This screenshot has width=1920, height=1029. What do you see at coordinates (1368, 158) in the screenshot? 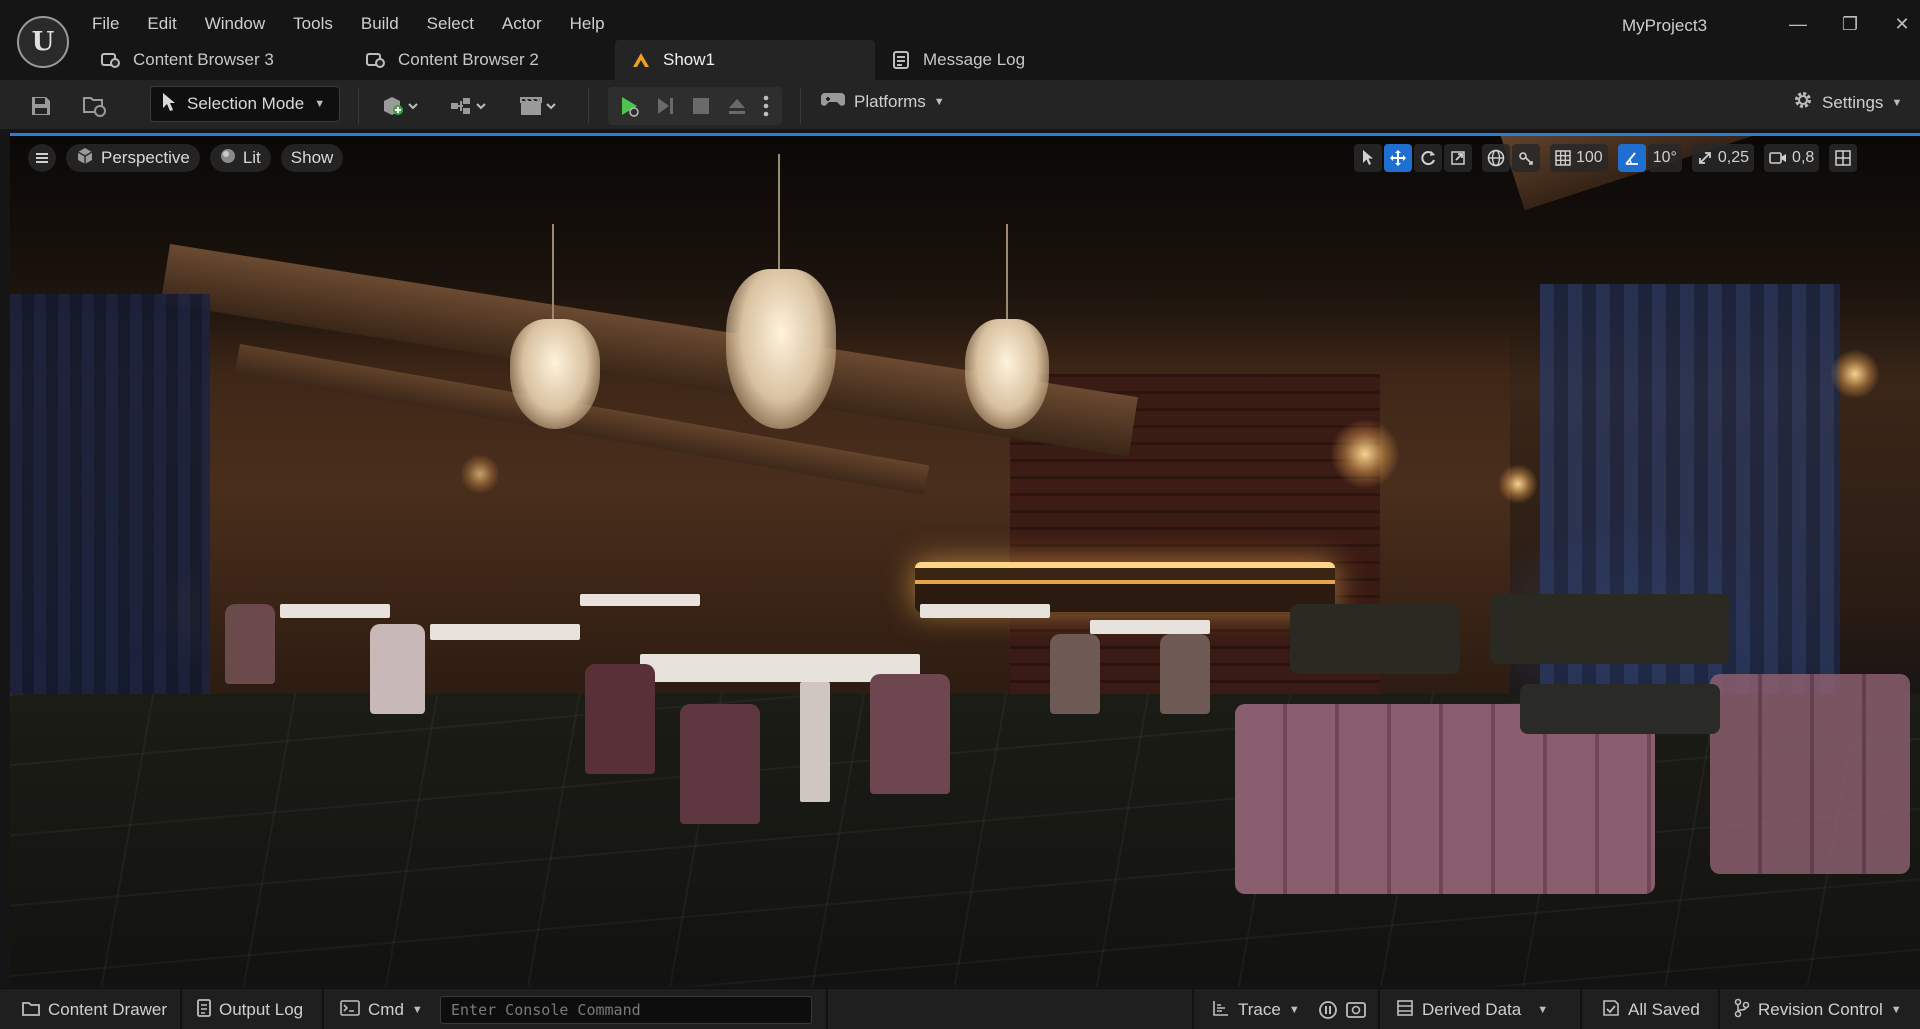
I see `select-tool-icon` at bounding box center [1368, 158].